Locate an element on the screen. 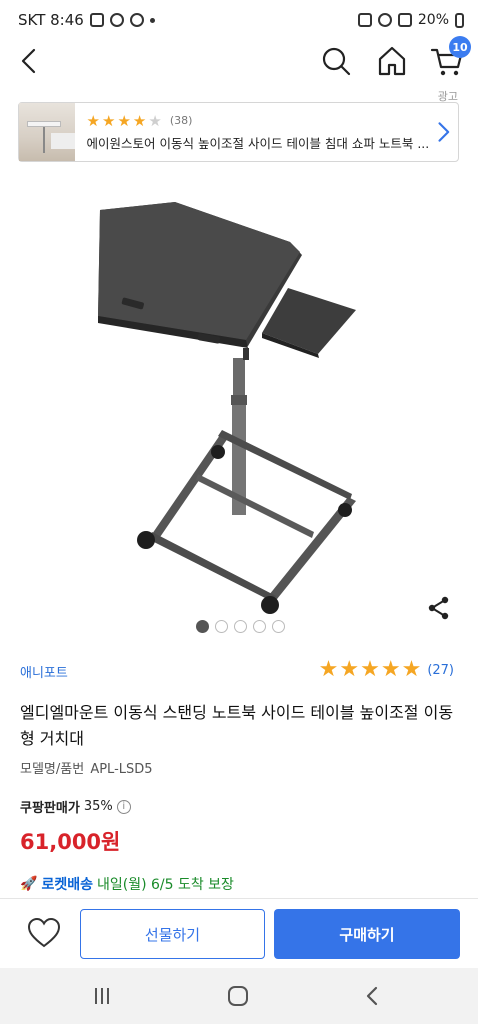 Image resolution: width=478 pixels, height=1024 pixels. back-arrow-icon is located at coordinates (29, 61).